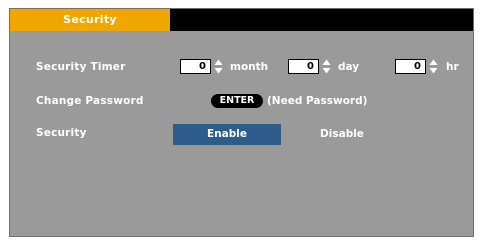 This screenshot has height=245, width=483. I want to click on need-password-note: (Need Password), so click(317, 101).